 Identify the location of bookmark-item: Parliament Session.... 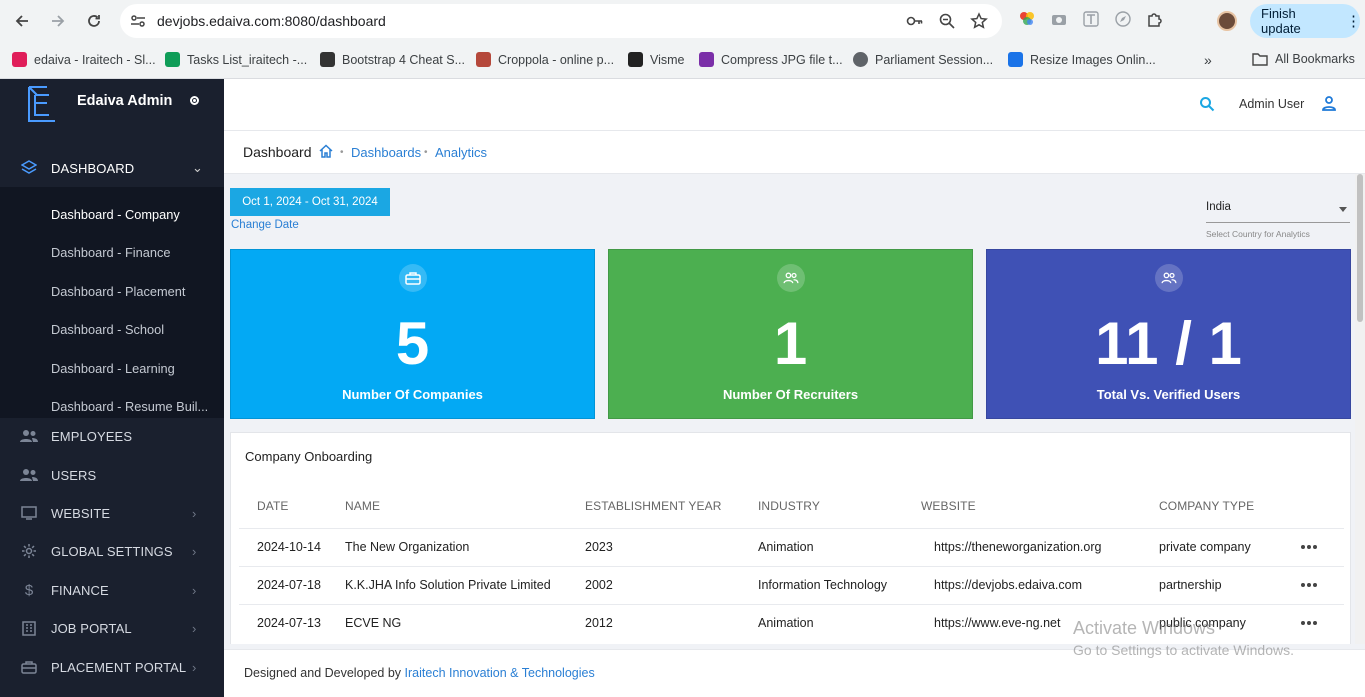
(923, 59).